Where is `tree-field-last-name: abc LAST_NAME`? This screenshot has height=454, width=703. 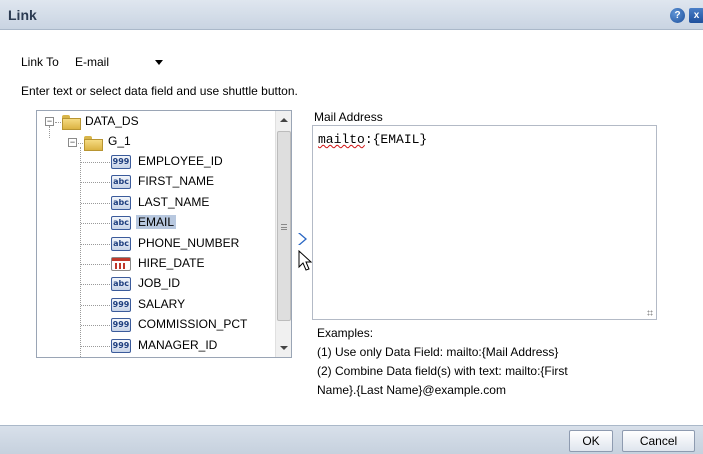
tree-field-last-name: abc LAST_NAME is located at coordinates (156, 203).